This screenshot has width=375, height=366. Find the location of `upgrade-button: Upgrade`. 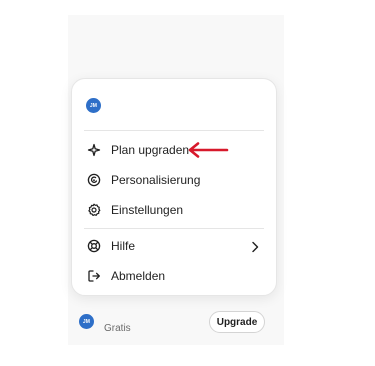

upgrade-button: Upgrade is located at coordinates (237, 322).